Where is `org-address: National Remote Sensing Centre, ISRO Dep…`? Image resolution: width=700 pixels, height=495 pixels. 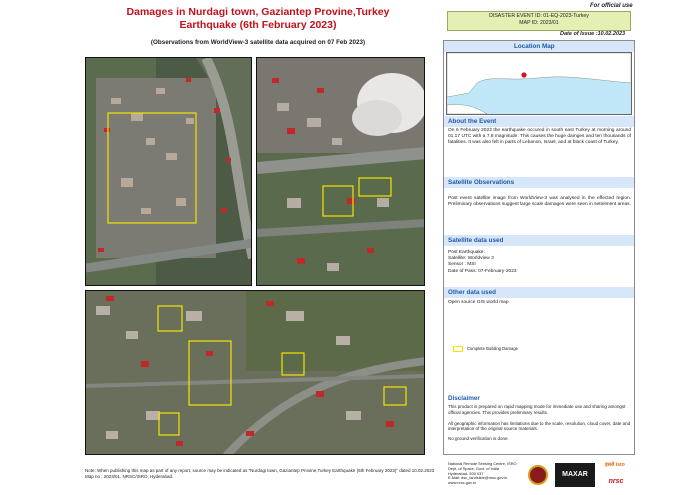 org-address: National Remote Sensing Centre, ISRO Dep… is located at coordinates (490, 473).